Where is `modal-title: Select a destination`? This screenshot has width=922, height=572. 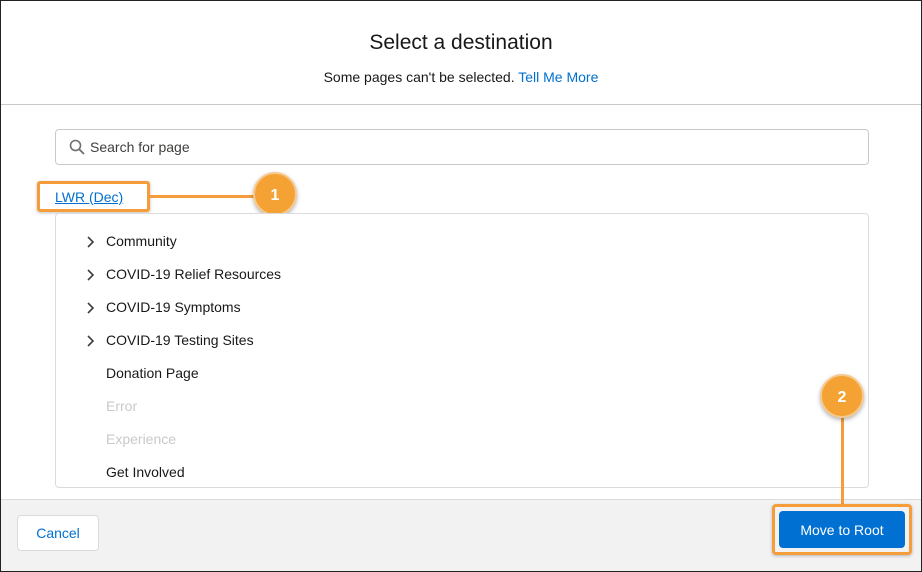
modal-title: Select a destination is located at coordinates (461, 42).